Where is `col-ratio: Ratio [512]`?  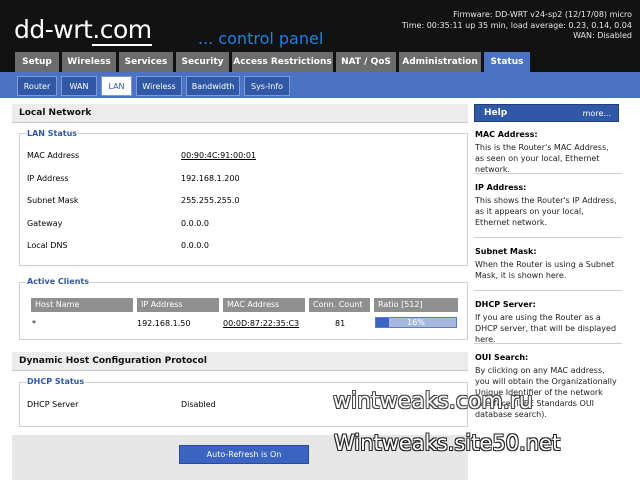 col-ratio: Ratio [512] is located at coordinates (416, 305).